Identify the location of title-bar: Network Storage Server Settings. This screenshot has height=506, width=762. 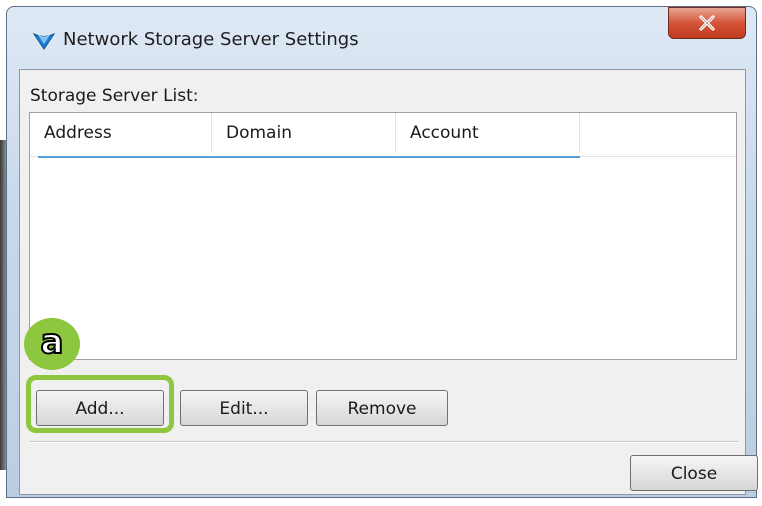
(381, 37).